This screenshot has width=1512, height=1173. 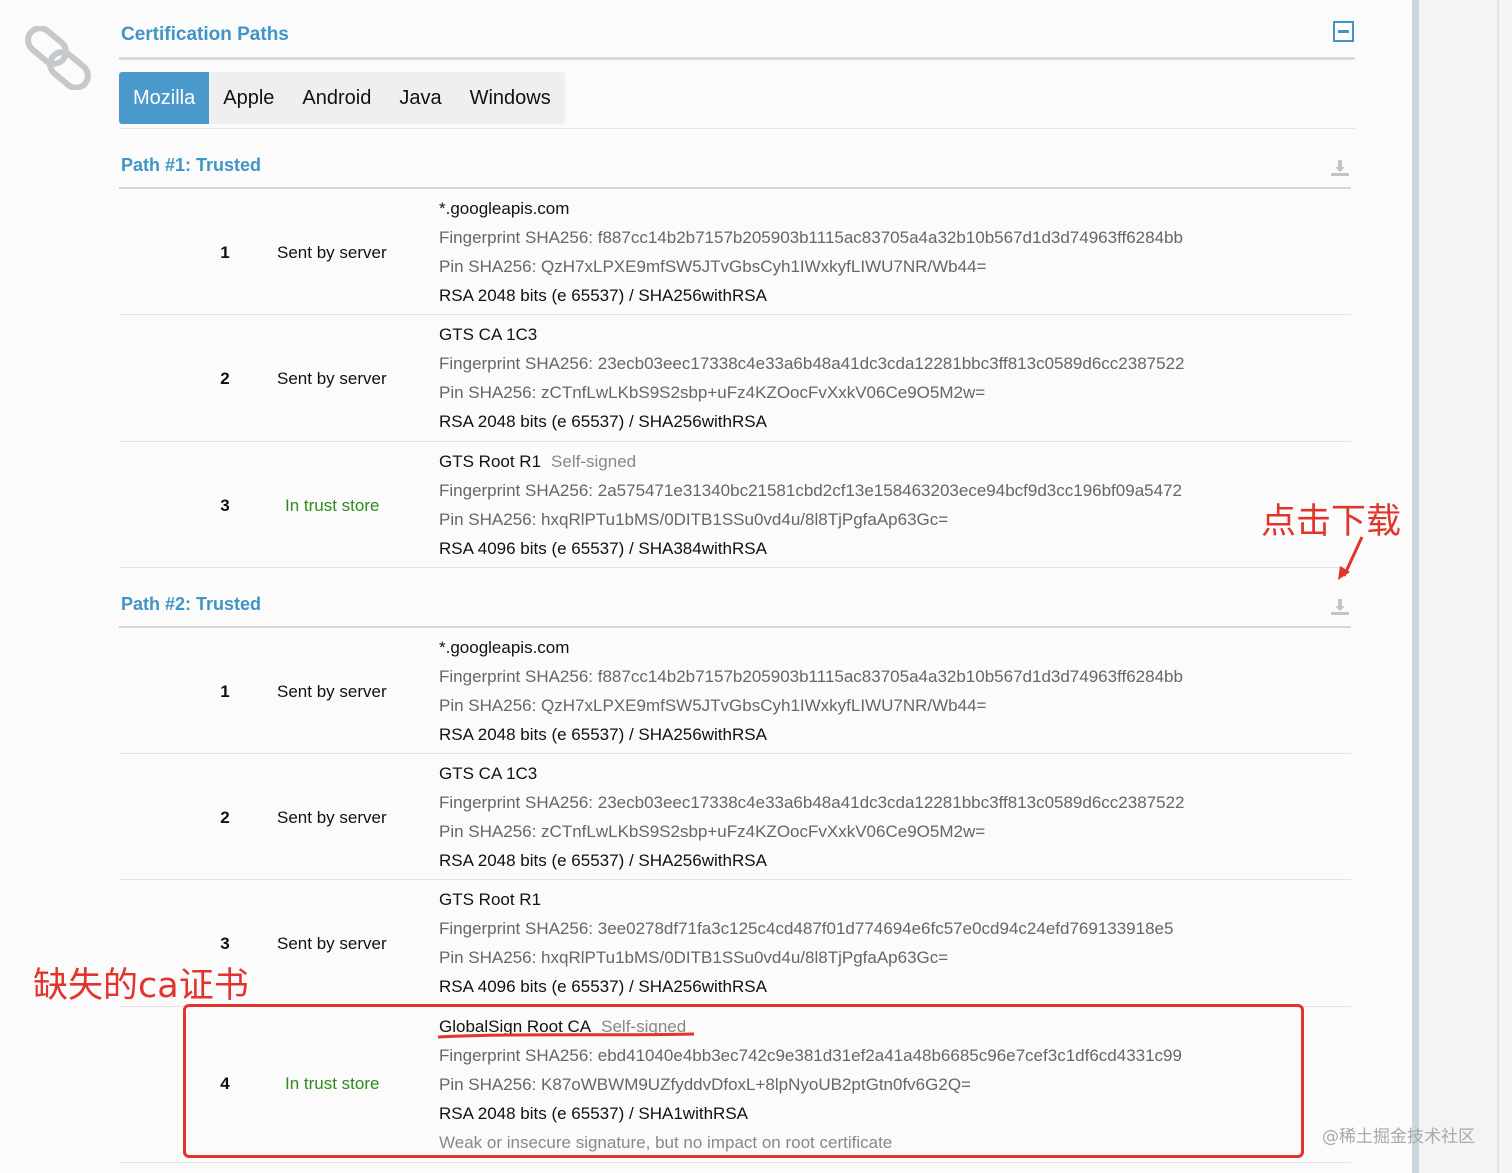 What do you see at coordinates (810, 466) in the screenshot?
I see `cert-name-line: GTS Root R1 Self-signed` at bounding box center [810, 466].